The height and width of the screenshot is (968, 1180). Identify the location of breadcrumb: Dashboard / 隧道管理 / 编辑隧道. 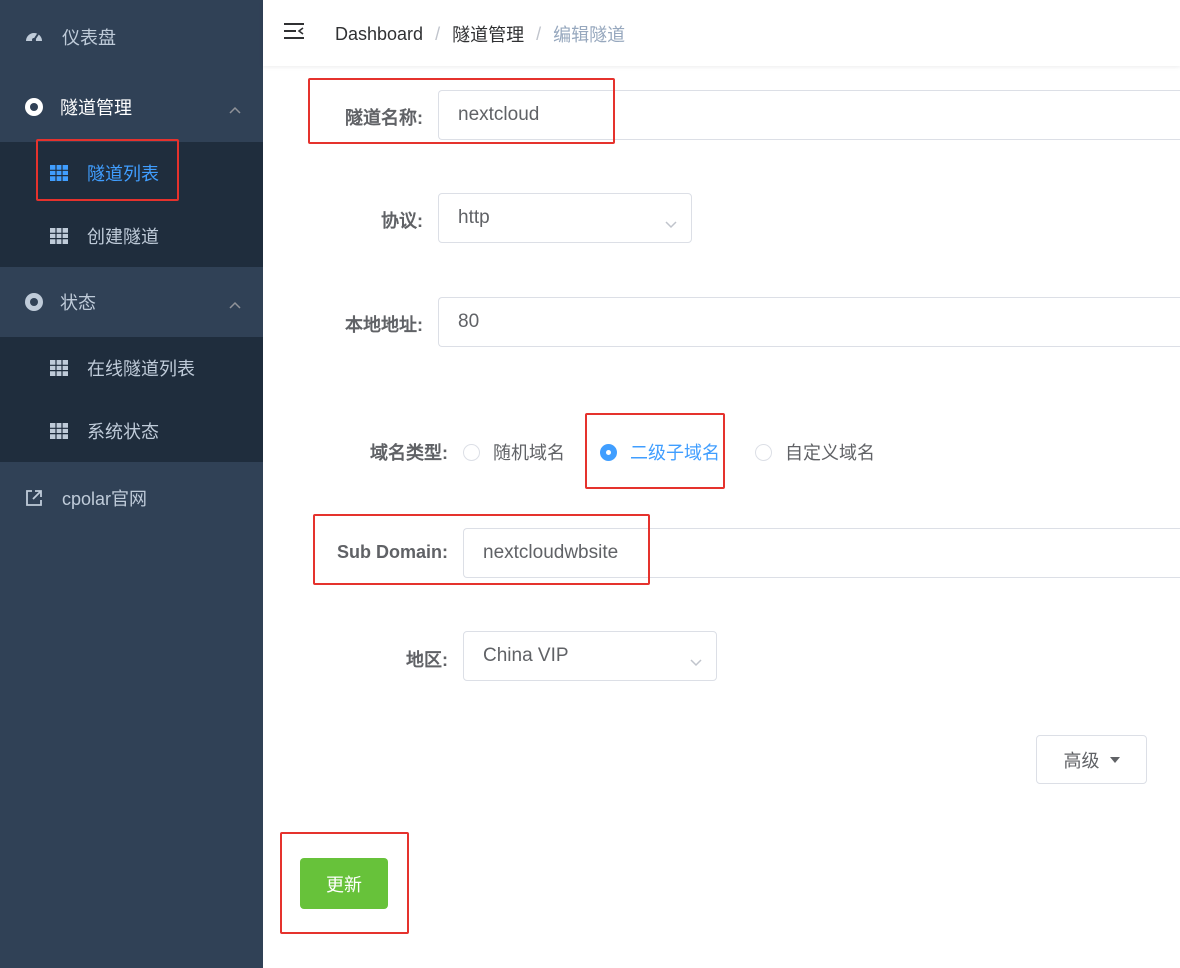
(480, 34).